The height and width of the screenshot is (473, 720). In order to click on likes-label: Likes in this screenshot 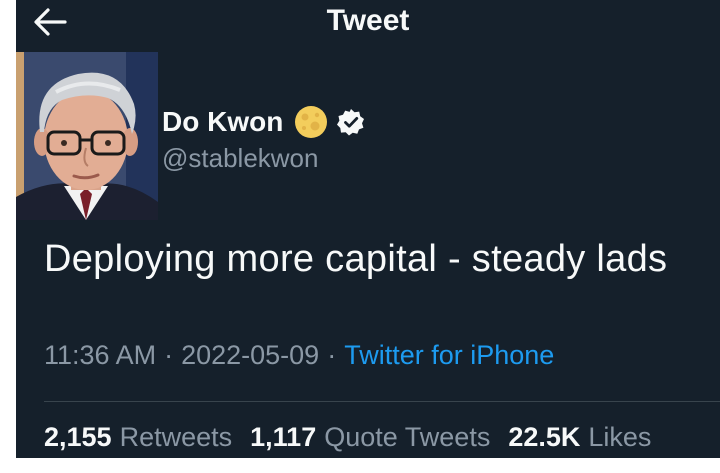, I will do `click(620, 437)`.